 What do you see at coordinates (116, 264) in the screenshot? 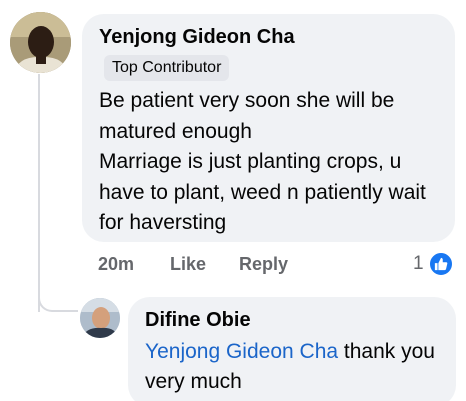
I see `comment-timestamp: 20m` at bounding box center [116, 264].